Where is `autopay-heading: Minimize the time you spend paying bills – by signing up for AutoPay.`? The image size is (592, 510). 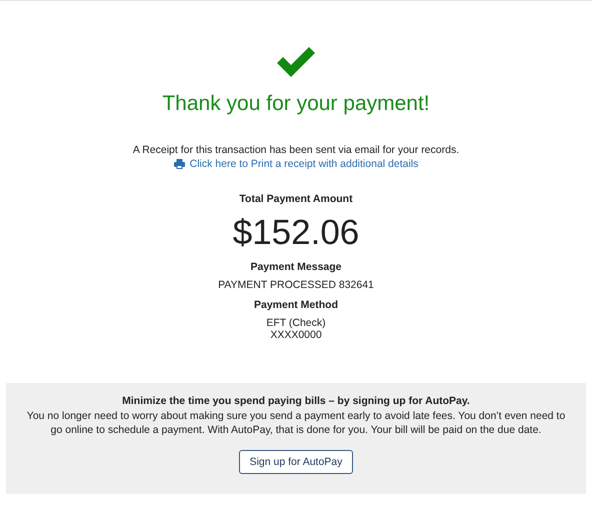 autopay-heading: Minimize the time you spend paying bills – by signing up for AutoPay. is located at coordinates (296, 401).